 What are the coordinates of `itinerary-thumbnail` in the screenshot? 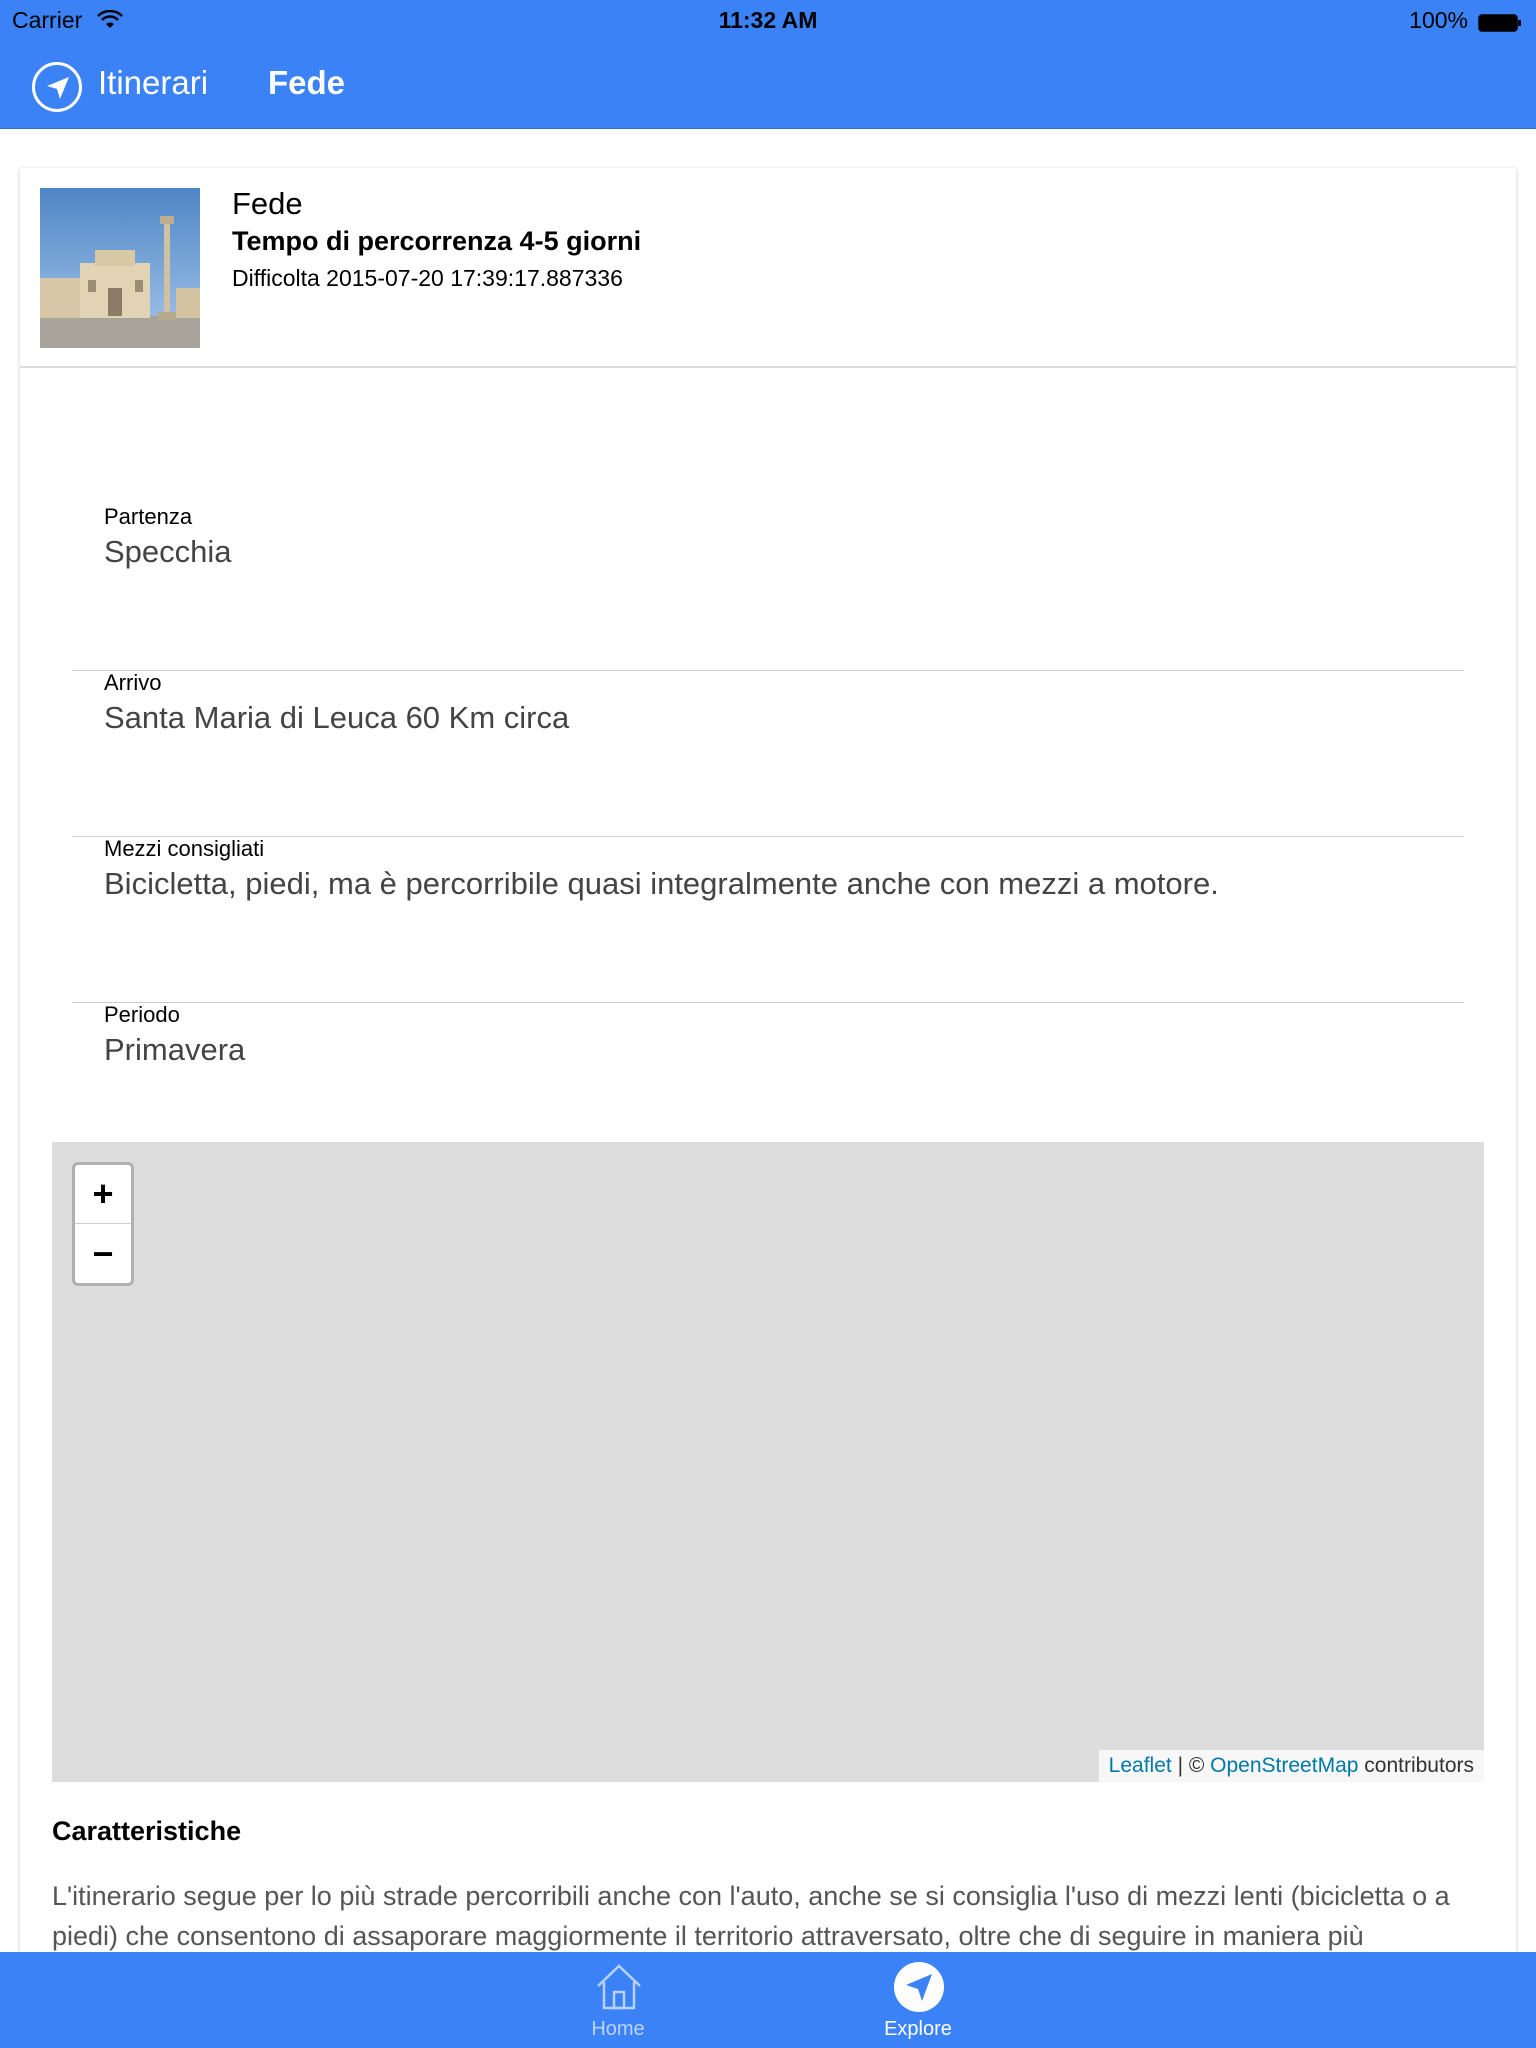 It's located at (120, 268).